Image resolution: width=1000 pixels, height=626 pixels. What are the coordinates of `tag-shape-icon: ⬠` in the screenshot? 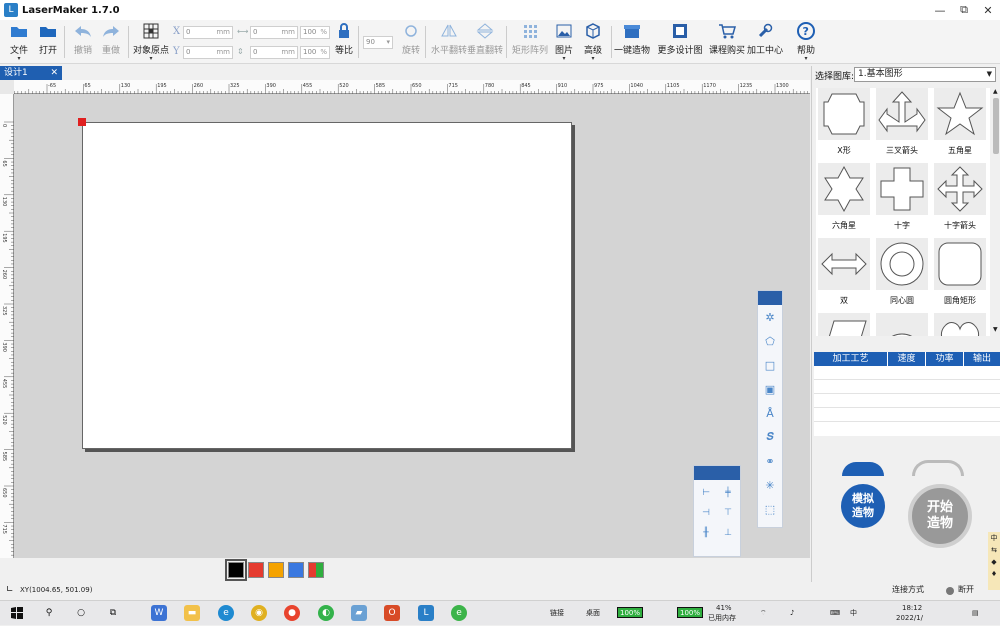 It's located at (770, 341).